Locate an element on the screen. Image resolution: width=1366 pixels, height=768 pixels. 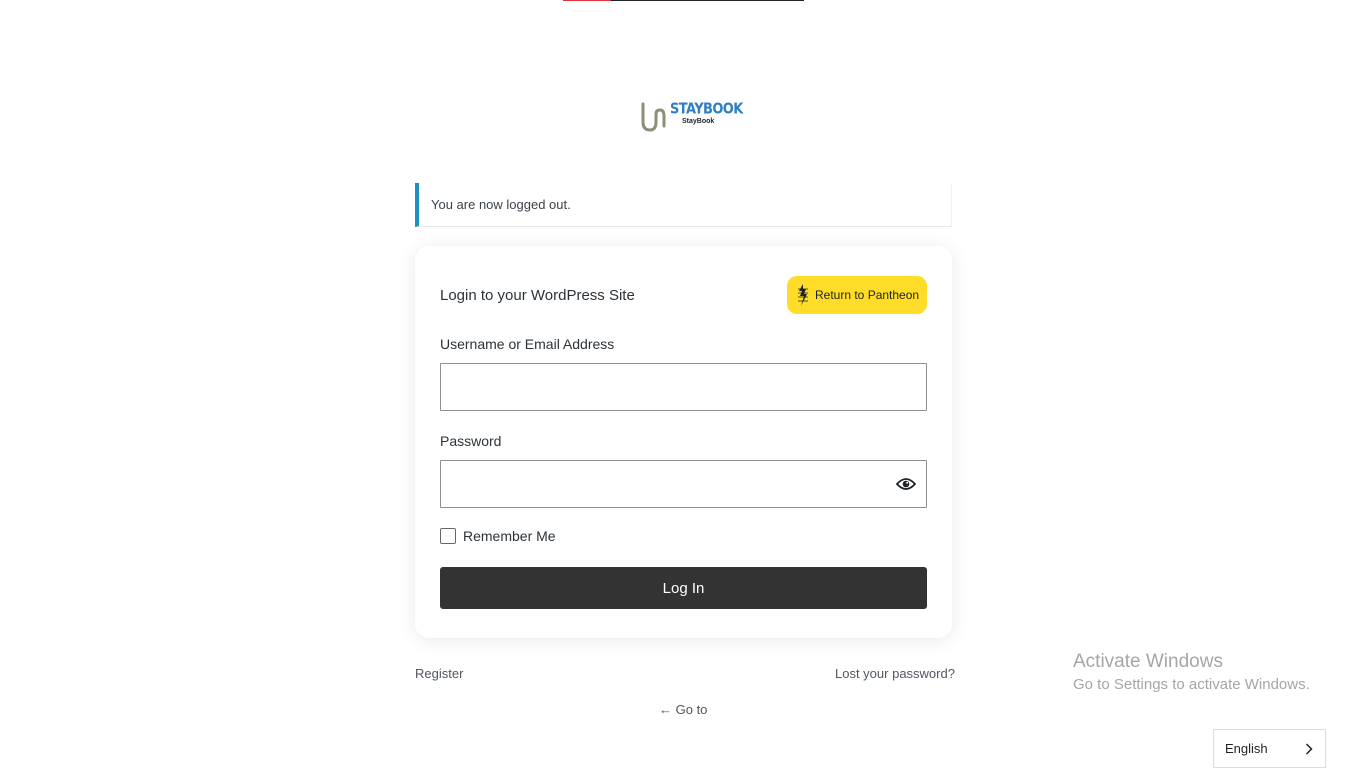
top-progress-accent is located at coordinates (587, 0).